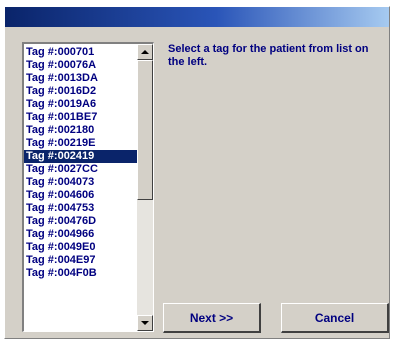  I want to click on arrow-down-icon, so click(145, 323).